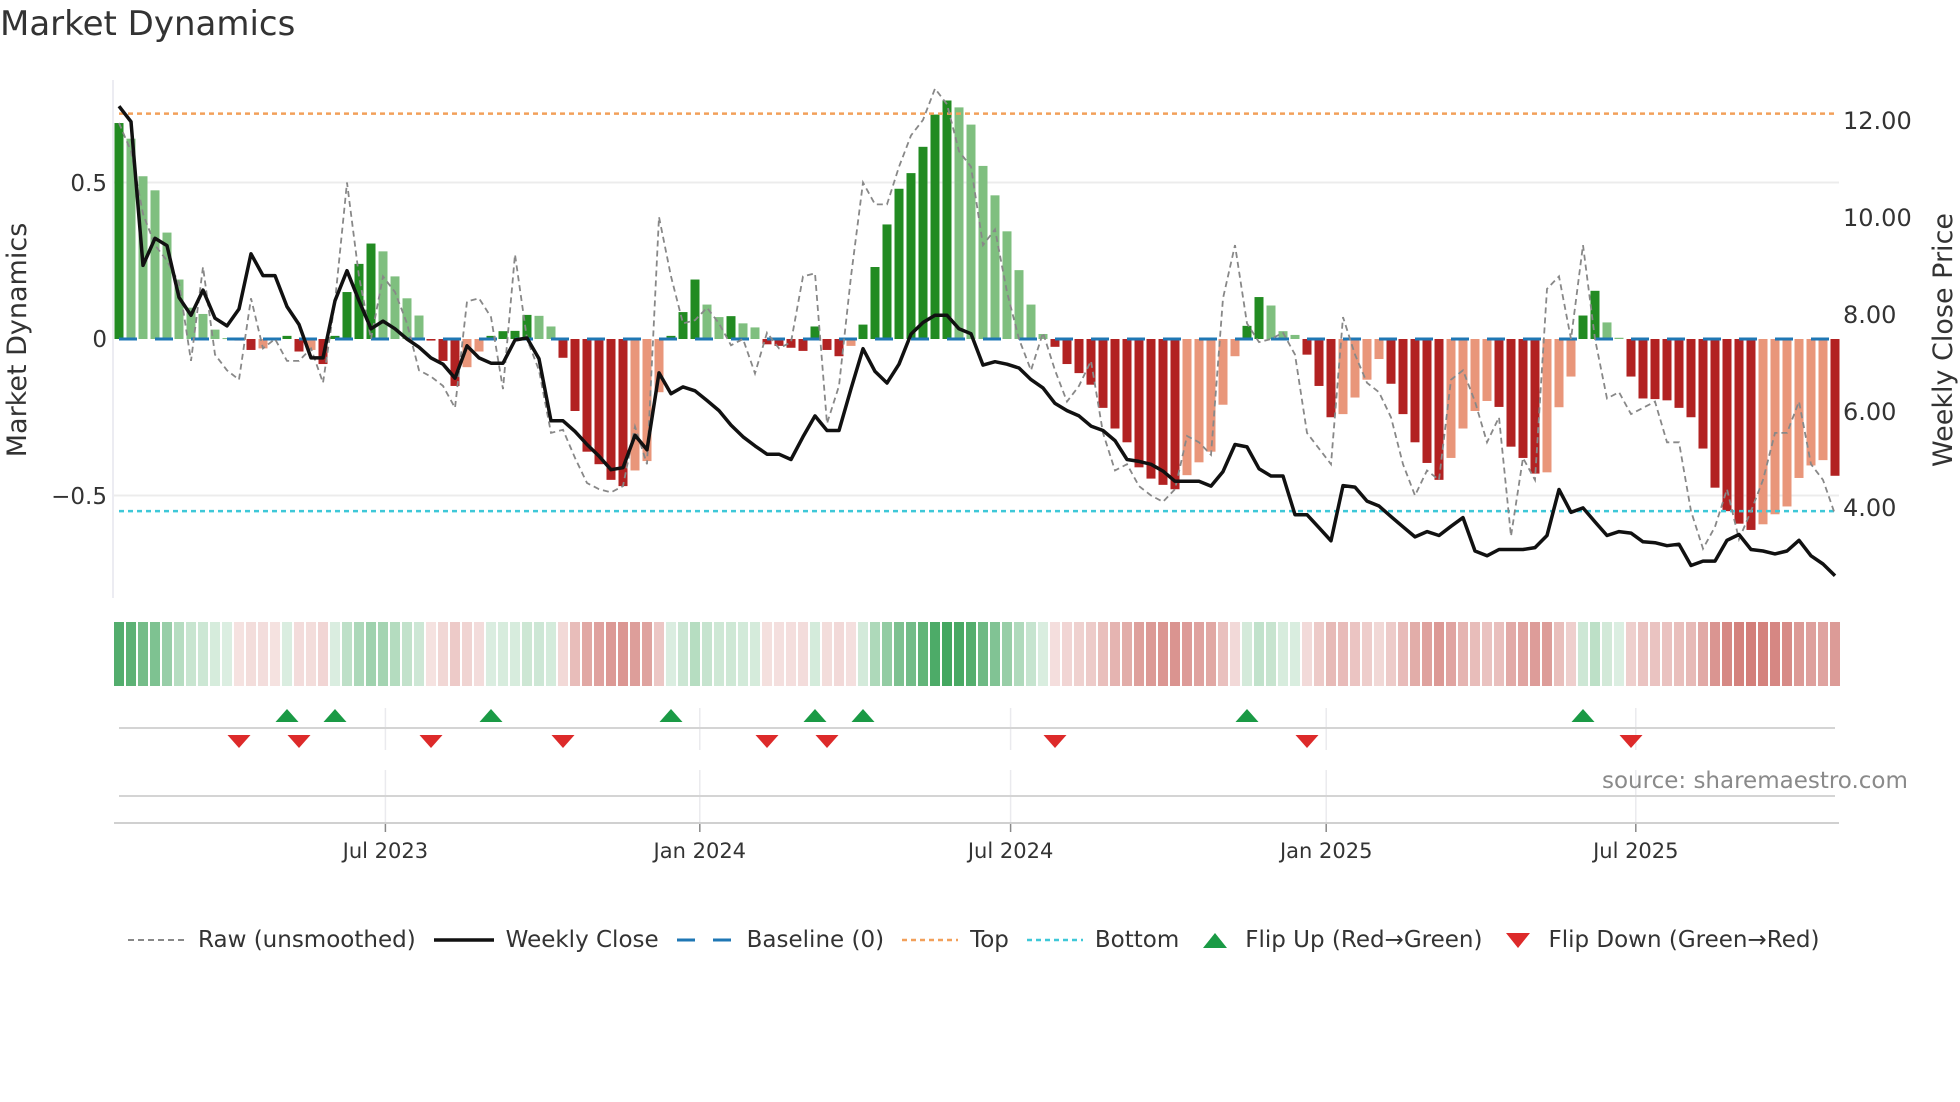 The height and width of the screenshot is (1102, 1960). I want to click on x-tick-label: Jan 2024, so click(699, 851).